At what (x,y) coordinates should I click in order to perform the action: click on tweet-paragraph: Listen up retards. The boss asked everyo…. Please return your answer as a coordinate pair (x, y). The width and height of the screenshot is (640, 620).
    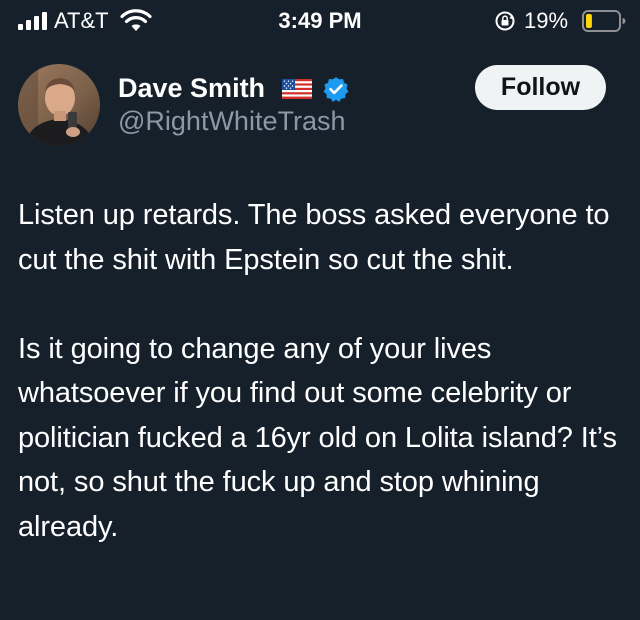
    Looking at the image, I should click on (314, 237).